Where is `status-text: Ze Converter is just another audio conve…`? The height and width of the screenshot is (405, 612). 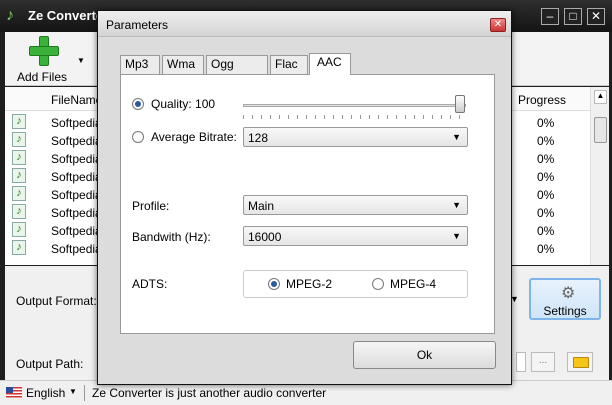
status-text: Ze Converter is just another audio conve… is located at coordinates (209, 393).